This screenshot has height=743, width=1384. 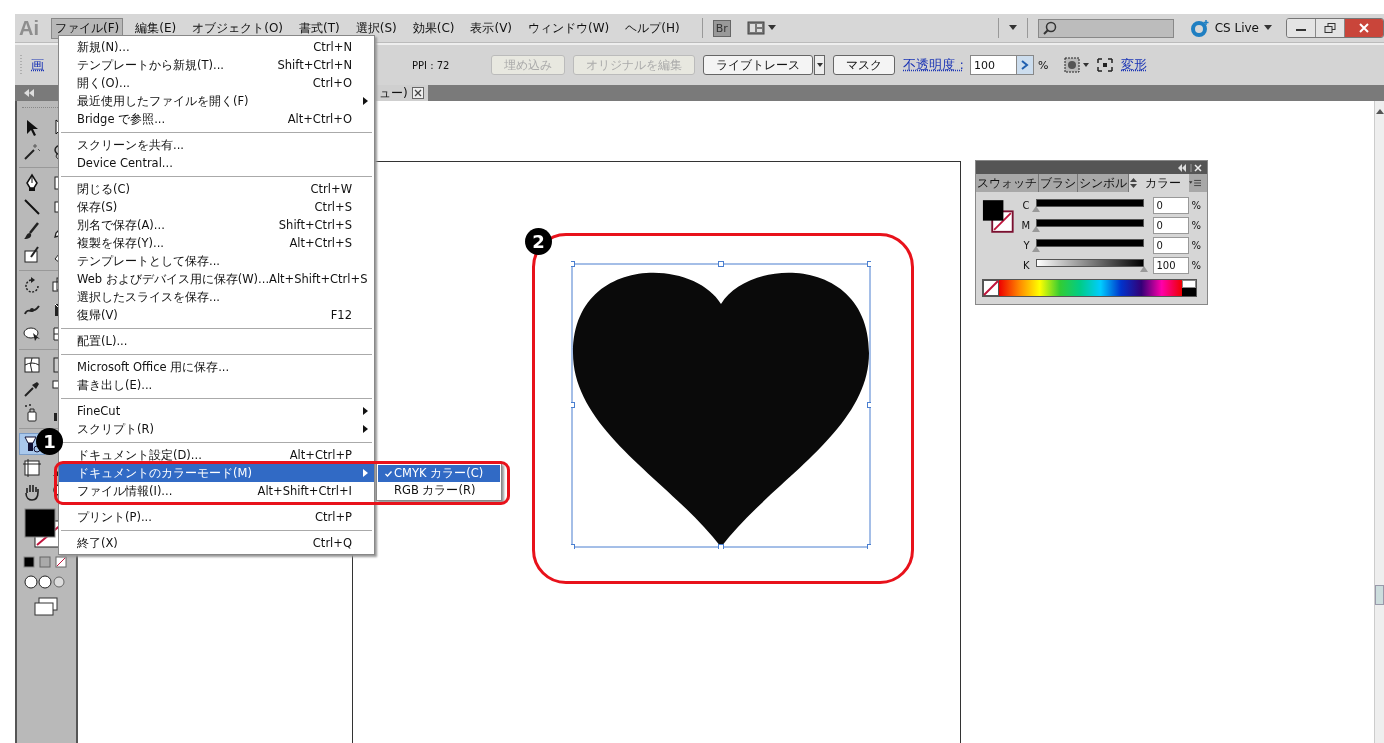 What do you see at coordinates (721, 28) in the screenshot?
I see `bridge-button: Br` at bounding box center [721, 28].